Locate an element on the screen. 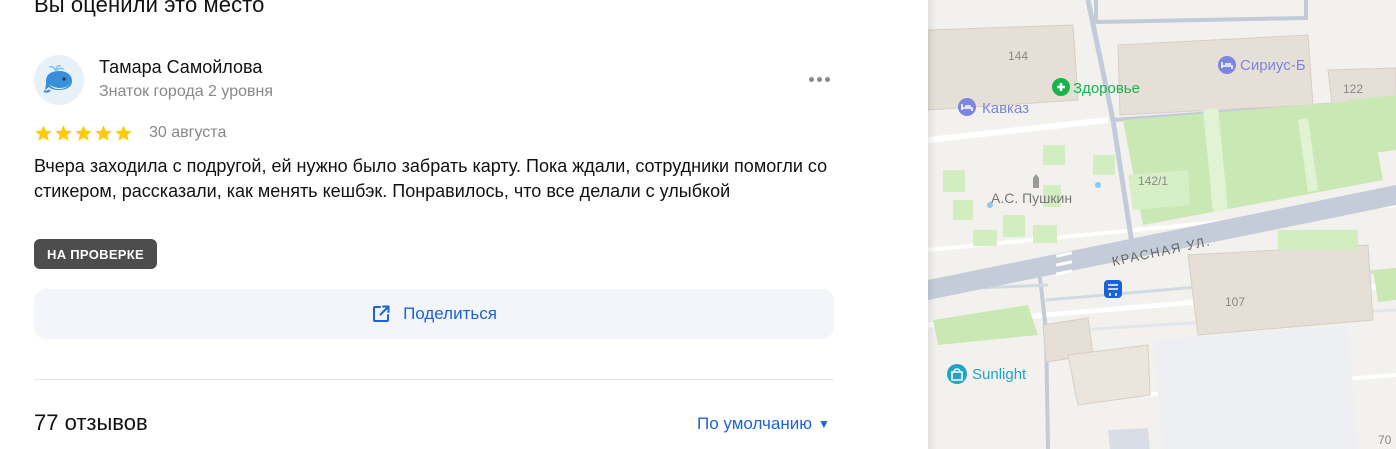 The image size is (1396, 449). whale-avatar-icon is located at coordinates (57, 79).